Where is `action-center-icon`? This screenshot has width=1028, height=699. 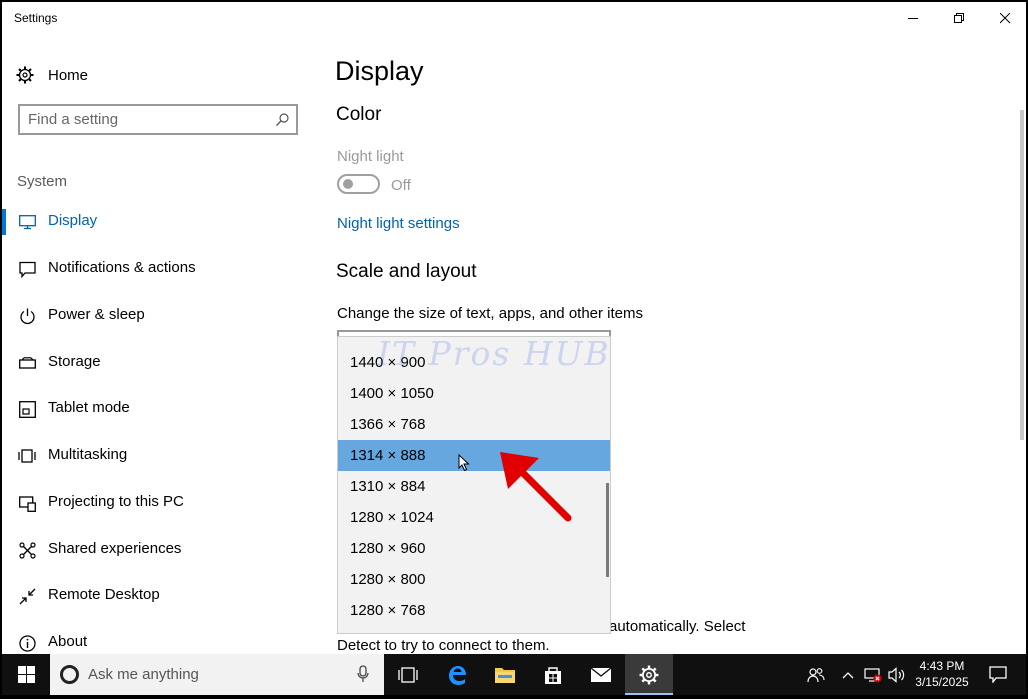
action-center-icon is located at coordinates (998, 674).